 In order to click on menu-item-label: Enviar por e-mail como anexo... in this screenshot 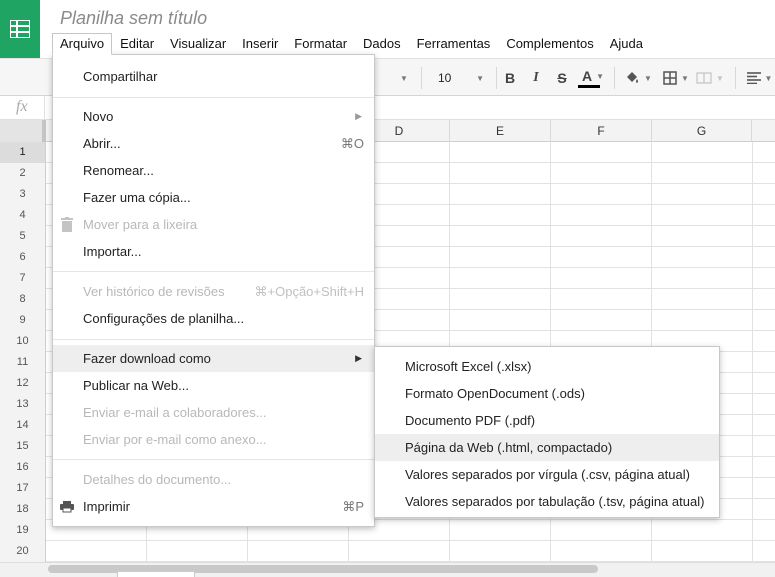, I will do `click(175, 439)`.